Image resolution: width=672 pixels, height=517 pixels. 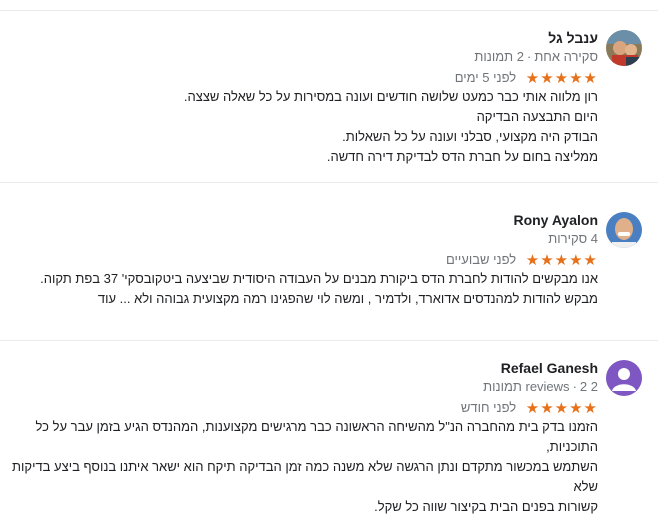 I want to click on reviewer-name: ענבל גל, so click(x=573, y=38).